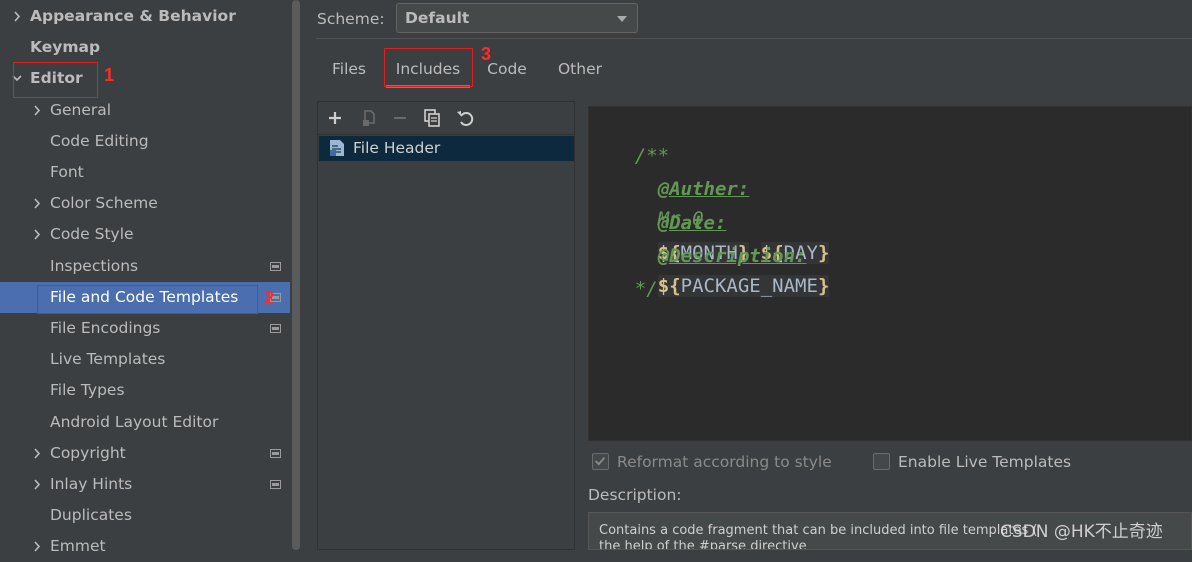  I want to click on chevron-down-icon, so click(622, 19).